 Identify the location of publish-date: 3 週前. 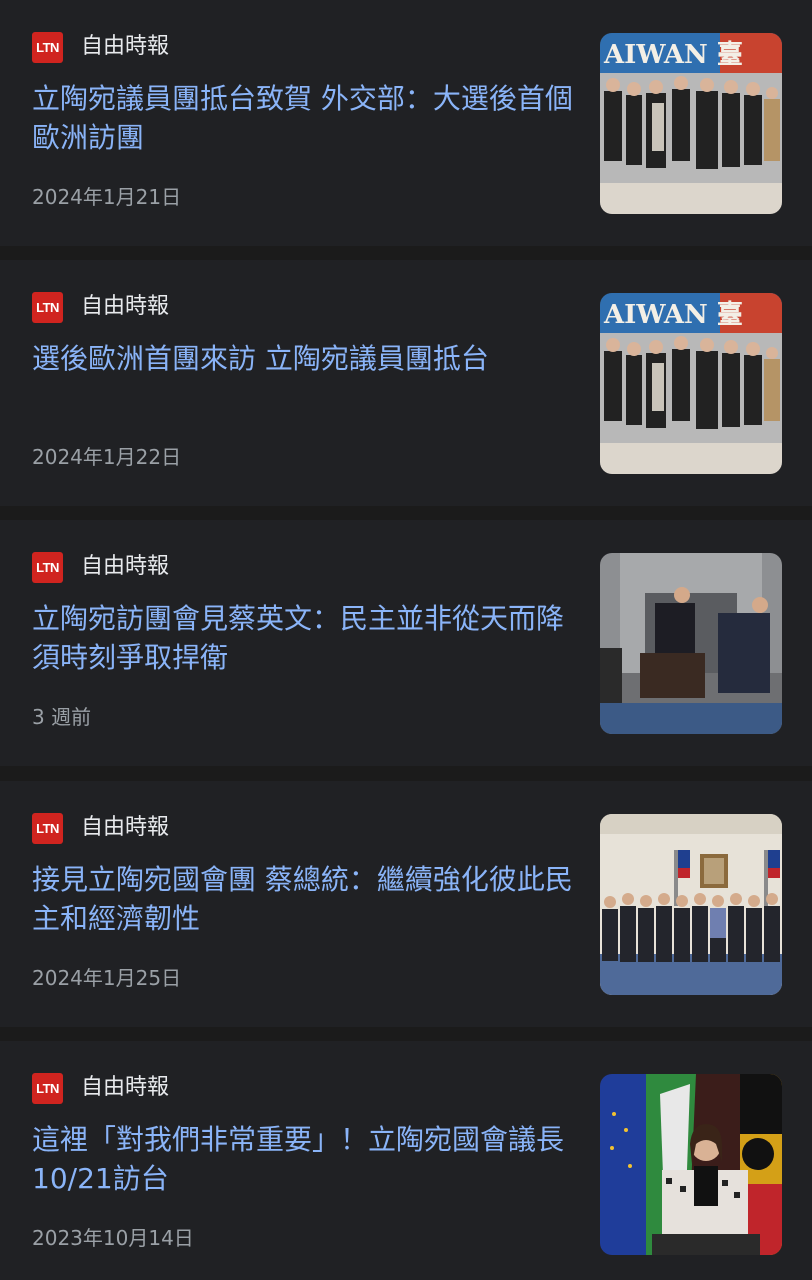
(62, 717).